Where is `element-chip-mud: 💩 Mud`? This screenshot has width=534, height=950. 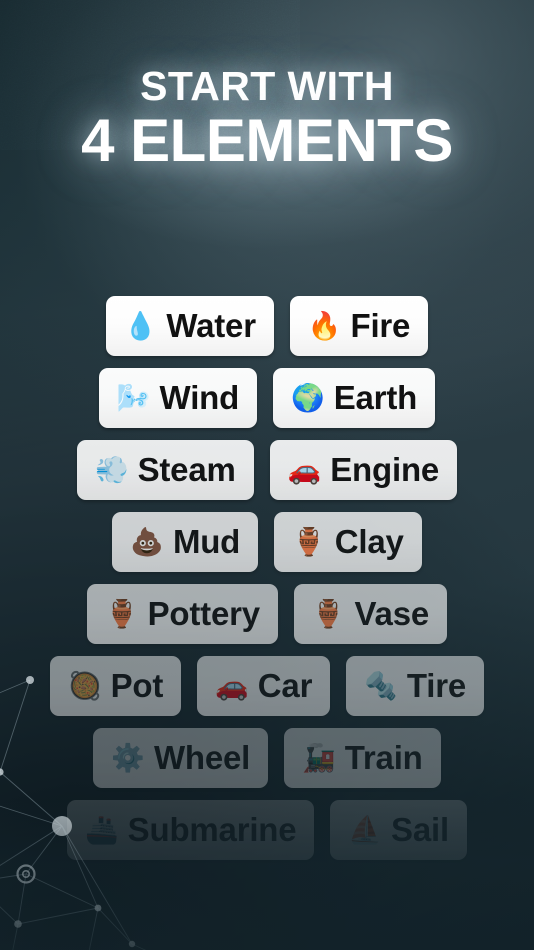
element-chip-mud: 💩 Mud is located at coordinates (185, 542).